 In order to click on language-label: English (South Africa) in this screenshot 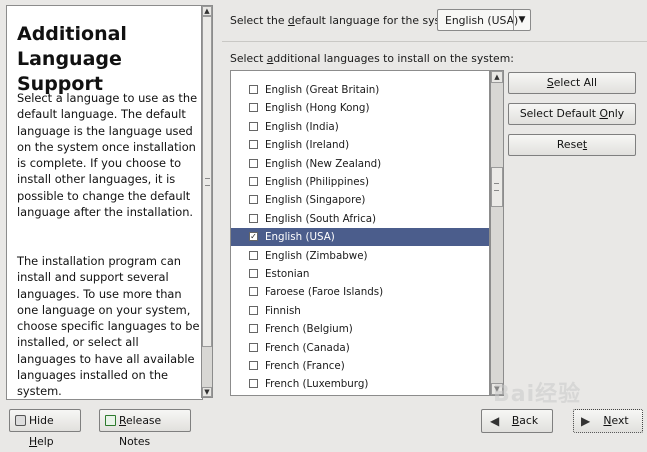, I will do `click(321, 218)`.